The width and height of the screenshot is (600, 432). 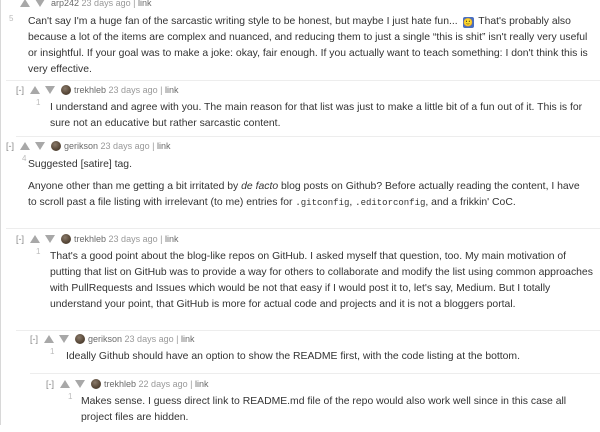 I want to click on smile-emoji-icon: 🙂, so click(x=468, y=22).